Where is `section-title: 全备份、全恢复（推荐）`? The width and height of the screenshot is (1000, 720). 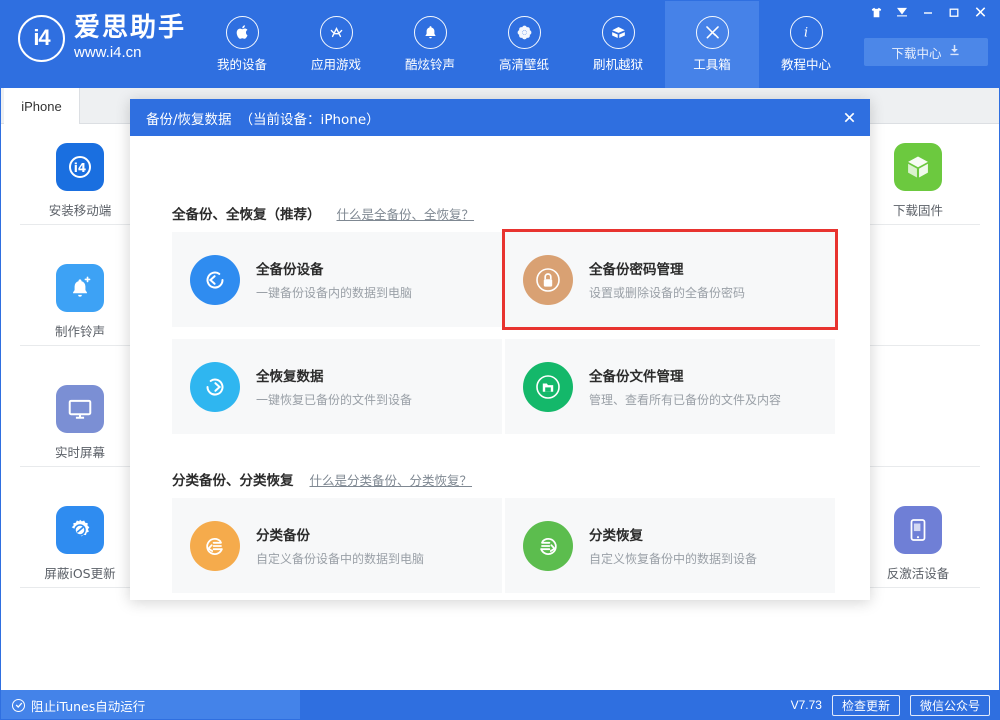
section-title: 全备份、全恢复（推荐） is located at coordinates (246, 215).